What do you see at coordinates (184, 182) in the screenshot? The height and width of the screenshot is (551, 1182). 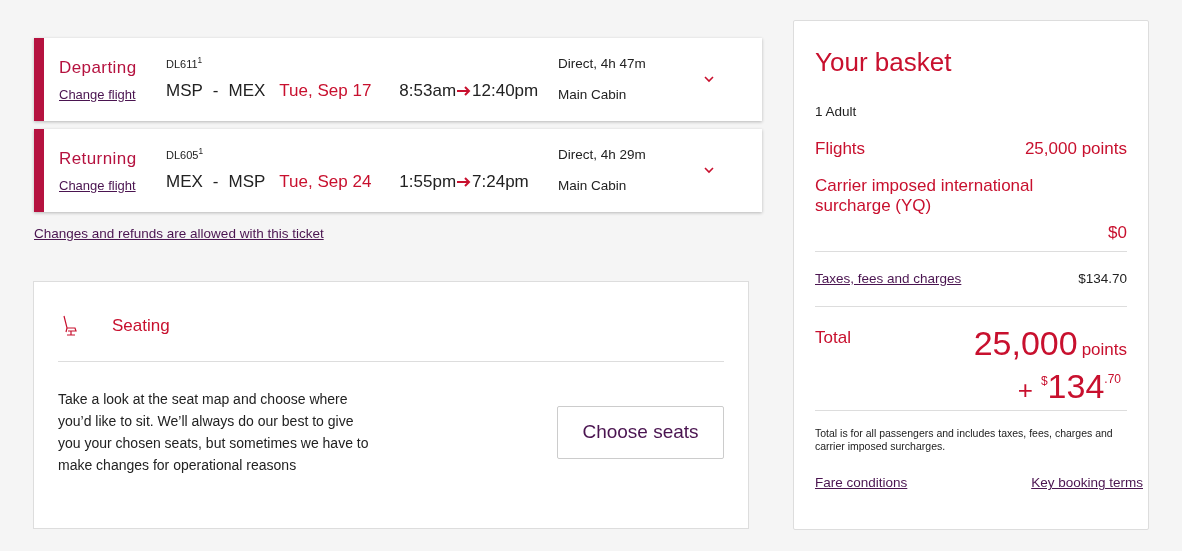 I see `origin-code: MEX` at bounding box center [184, 182].